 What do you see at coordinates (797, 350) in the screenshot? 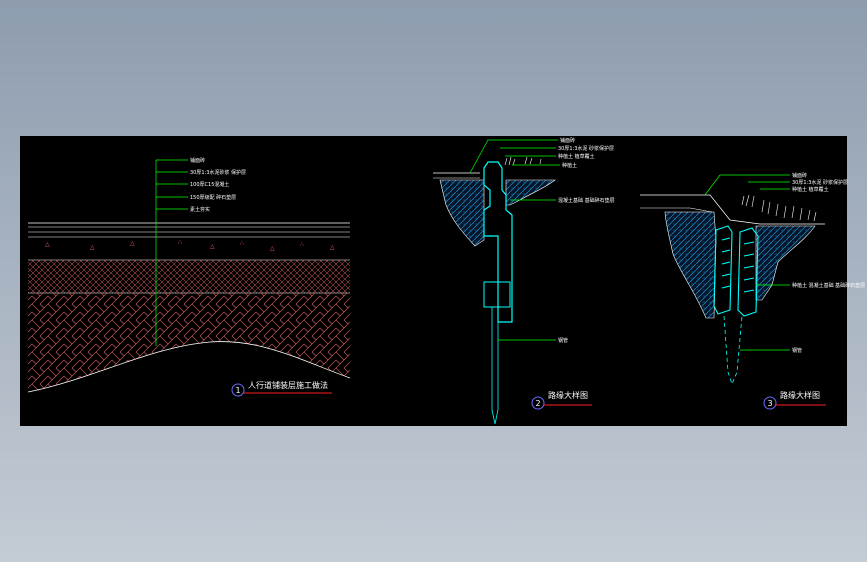
I see `d3-label-5: 钢管` at bounding box center [797, 350].